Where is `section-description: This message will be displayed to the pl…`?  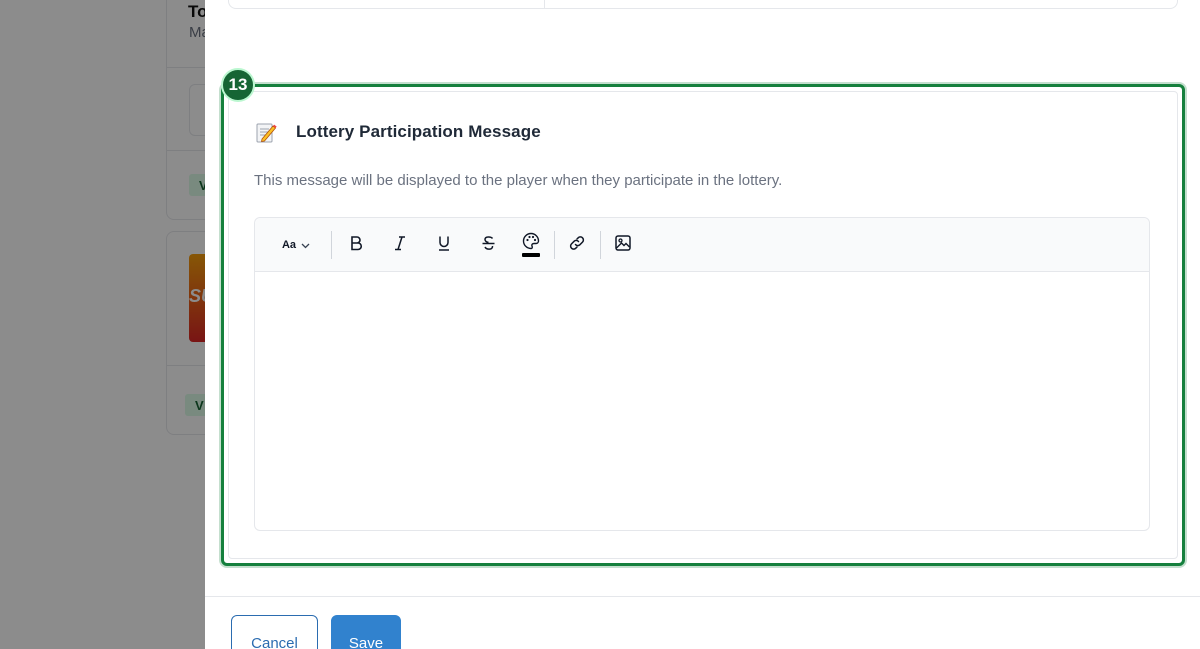
section-description: This message will be displayed to the pl… is located at coordinates (518, 180).